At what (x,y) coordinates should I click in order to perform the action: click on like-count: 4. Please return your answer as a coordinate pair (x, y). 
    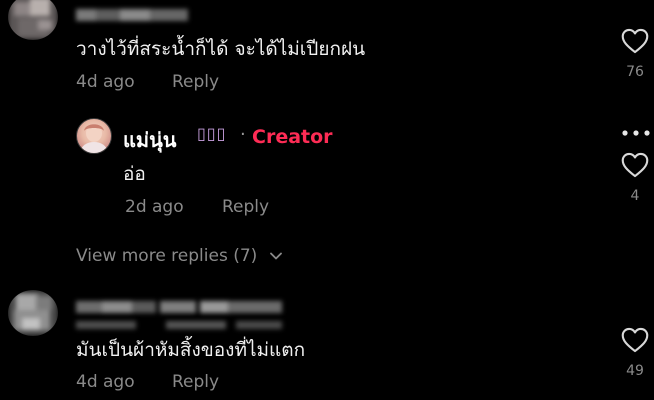
    Looking at the image, I should click on (635, 196).